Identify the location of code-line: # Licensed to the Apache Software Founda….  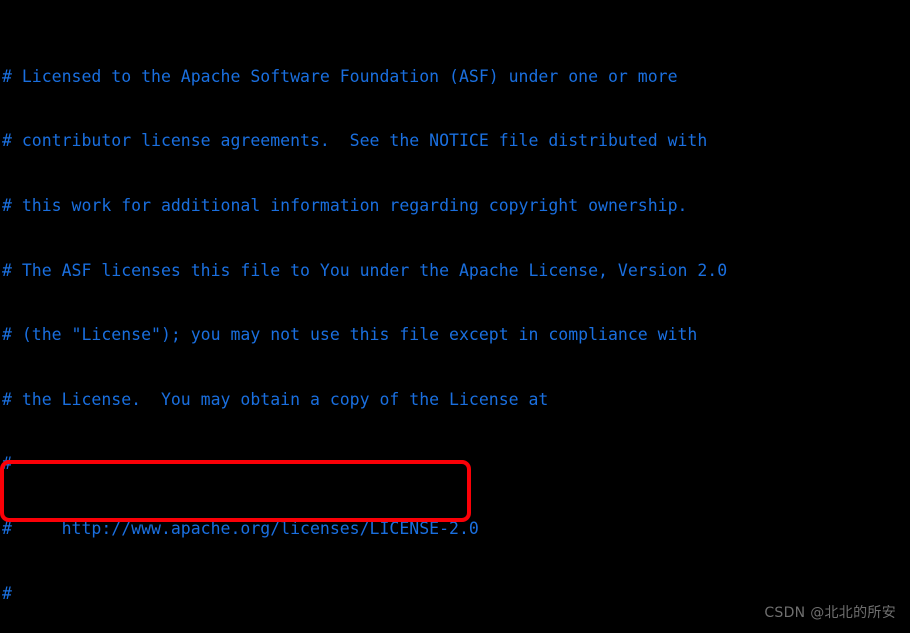
(455, 77).